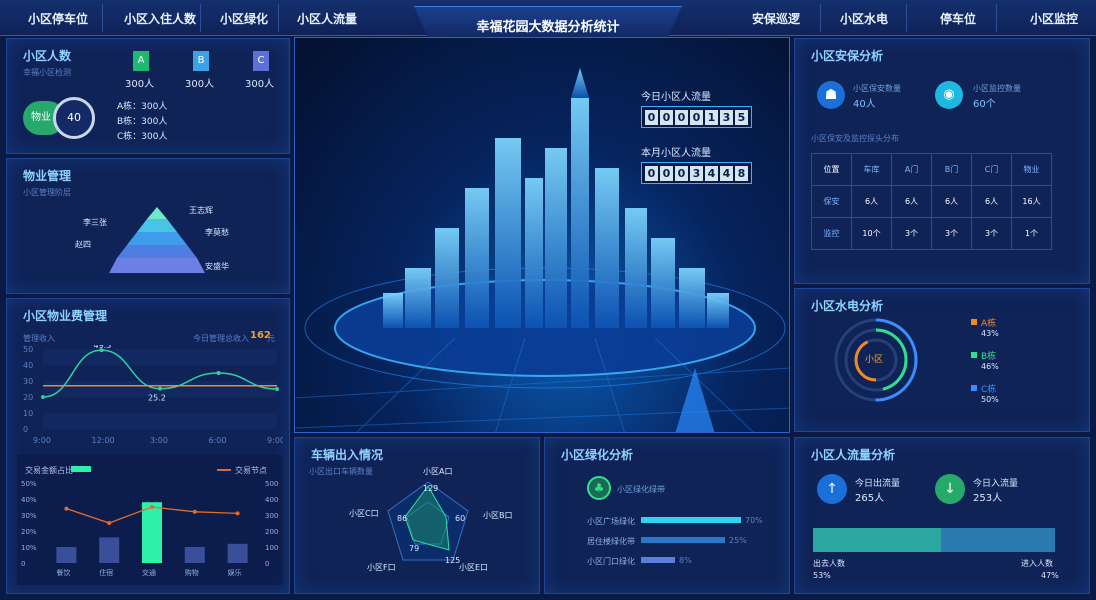 The width and height of the screenshot is (1096, 600). I want to click on fees-line-chart: 50 40 30 20 10 0 9:00 12:00 3:00 6:00 9:00 49.3 25.2, so click(153, 395).